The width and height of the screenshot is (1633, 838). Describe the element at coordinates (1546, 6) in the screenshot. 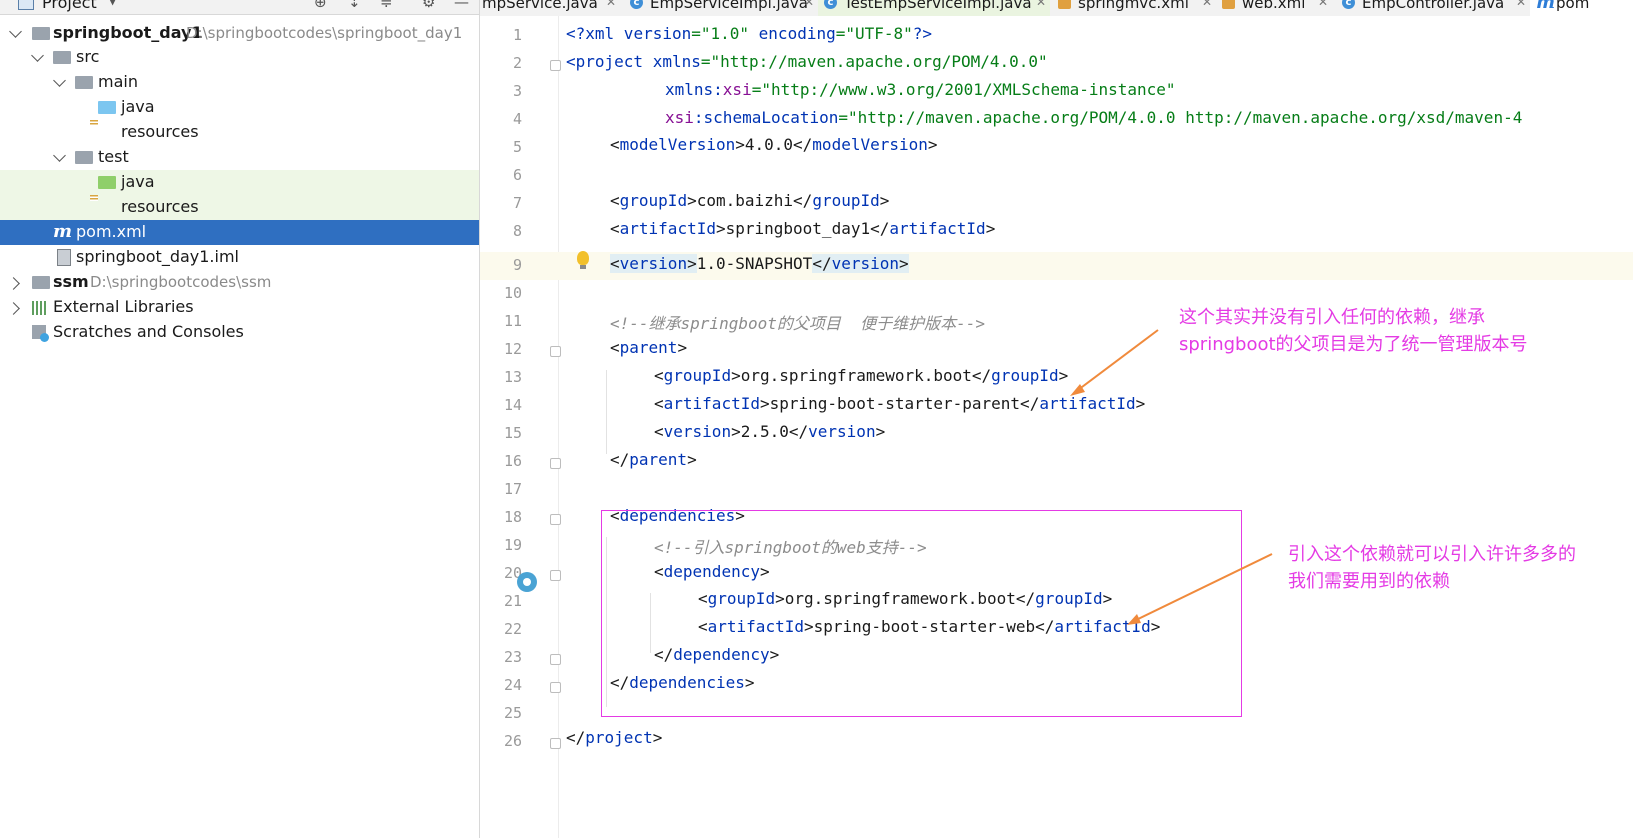

I see `maven-icon: m` at that location.